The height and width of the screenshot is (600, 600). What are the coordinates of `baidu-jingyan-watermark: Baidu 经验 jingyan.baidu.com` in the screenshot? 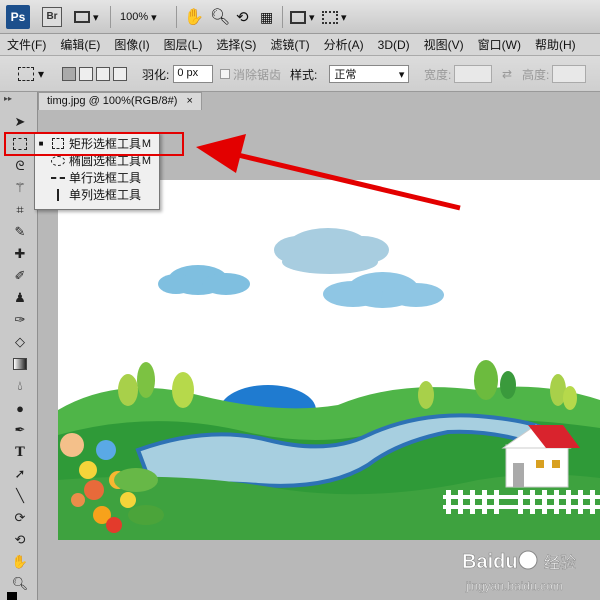 It's located at (519, 571).